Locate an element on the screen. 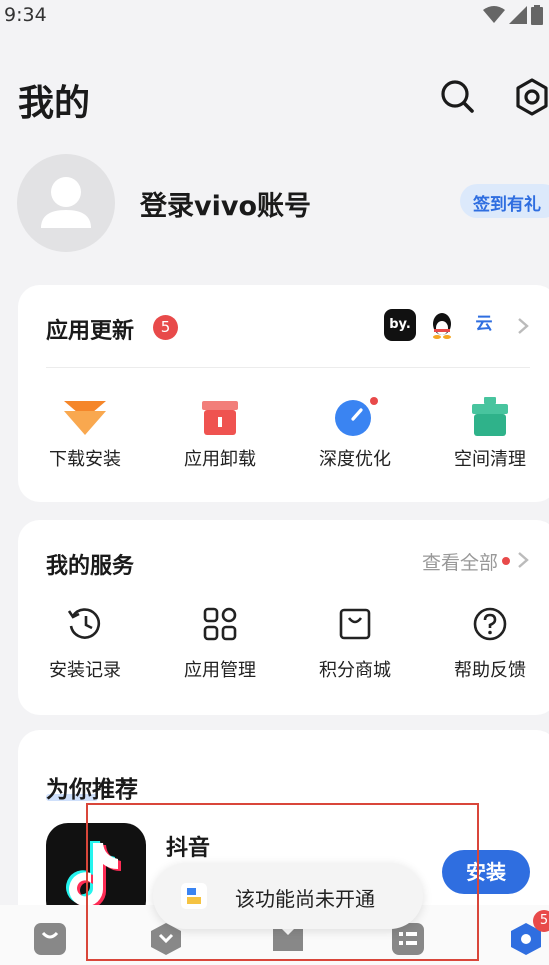  status-icons is located at coordinates (513, 15).